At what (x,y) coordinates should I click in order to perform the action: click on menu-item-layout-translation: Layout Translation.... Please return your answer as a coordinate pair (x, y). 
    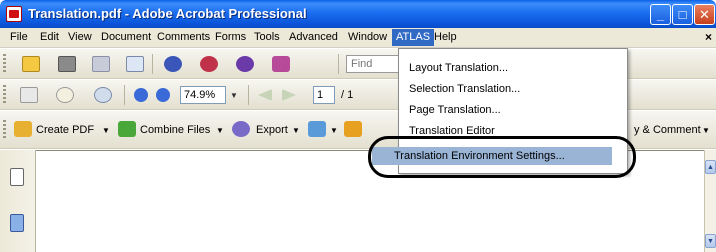
    Looking at the image, I should click on (458, 68).